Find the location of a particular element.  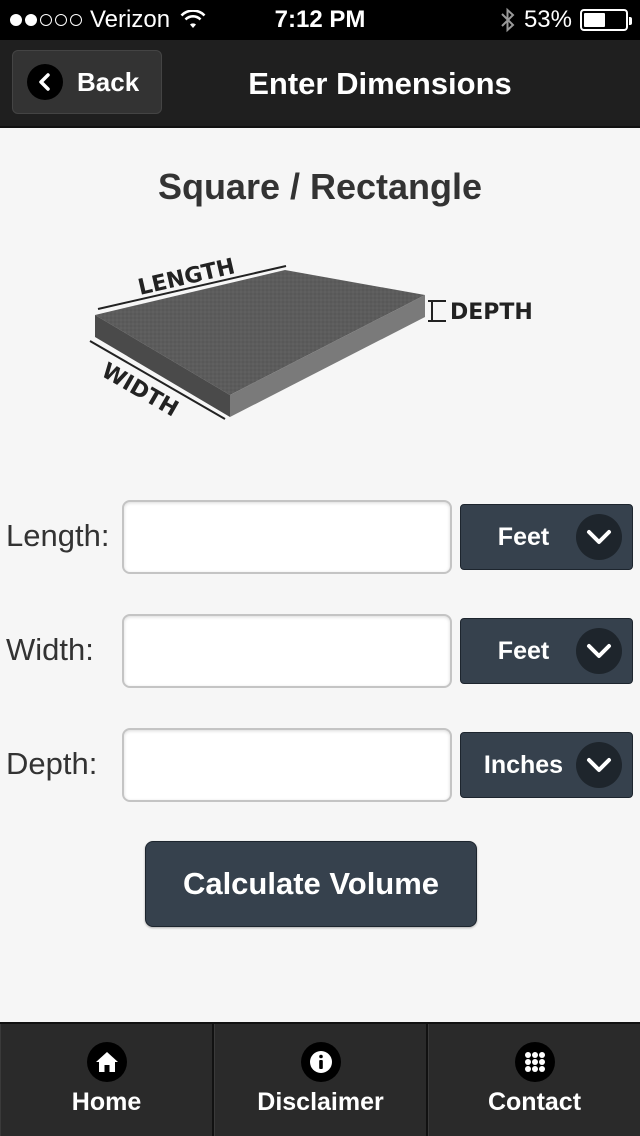

depth-unit-select: Inches is located at coordinates (546, 765).